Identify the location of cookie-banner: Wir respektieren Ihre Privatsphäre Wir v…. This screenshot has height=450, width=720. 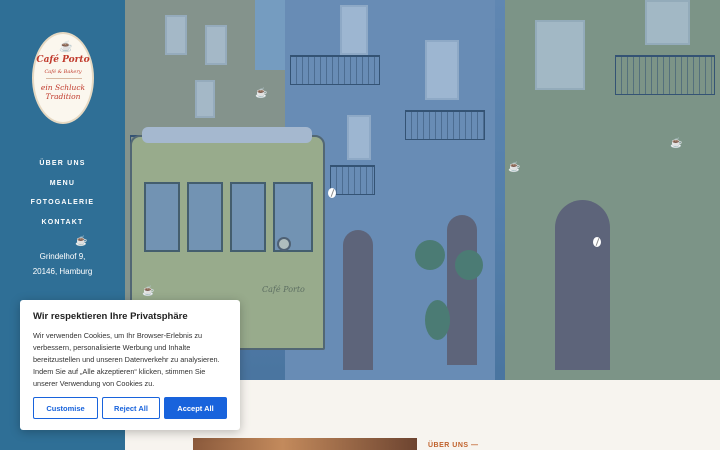
(130, 365).